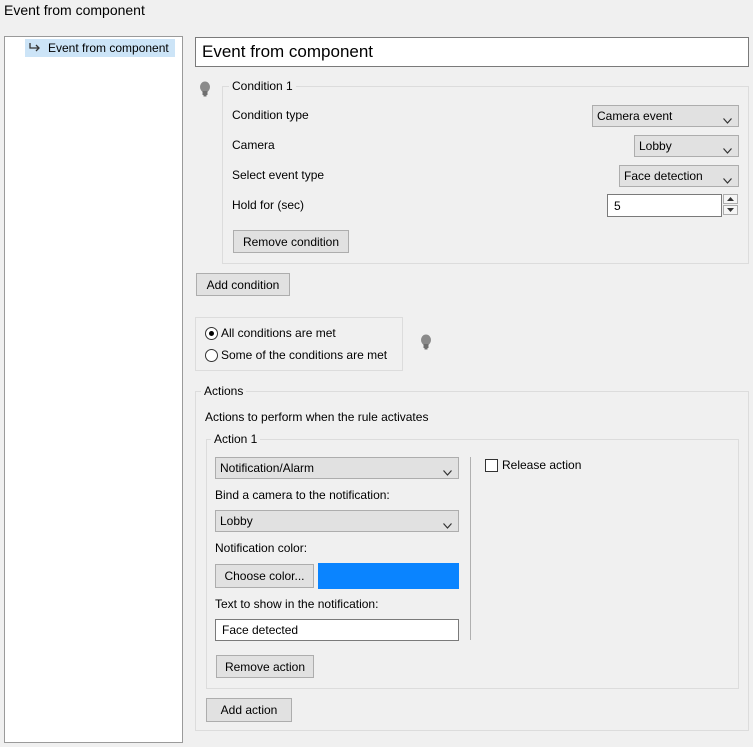 Image resolution: width=753 pixels, height=747 pixels. What do you see at coordinates (35, 48) in the screenshot?
I see `rule-arrow-icon` at bounding box center [35, 48].